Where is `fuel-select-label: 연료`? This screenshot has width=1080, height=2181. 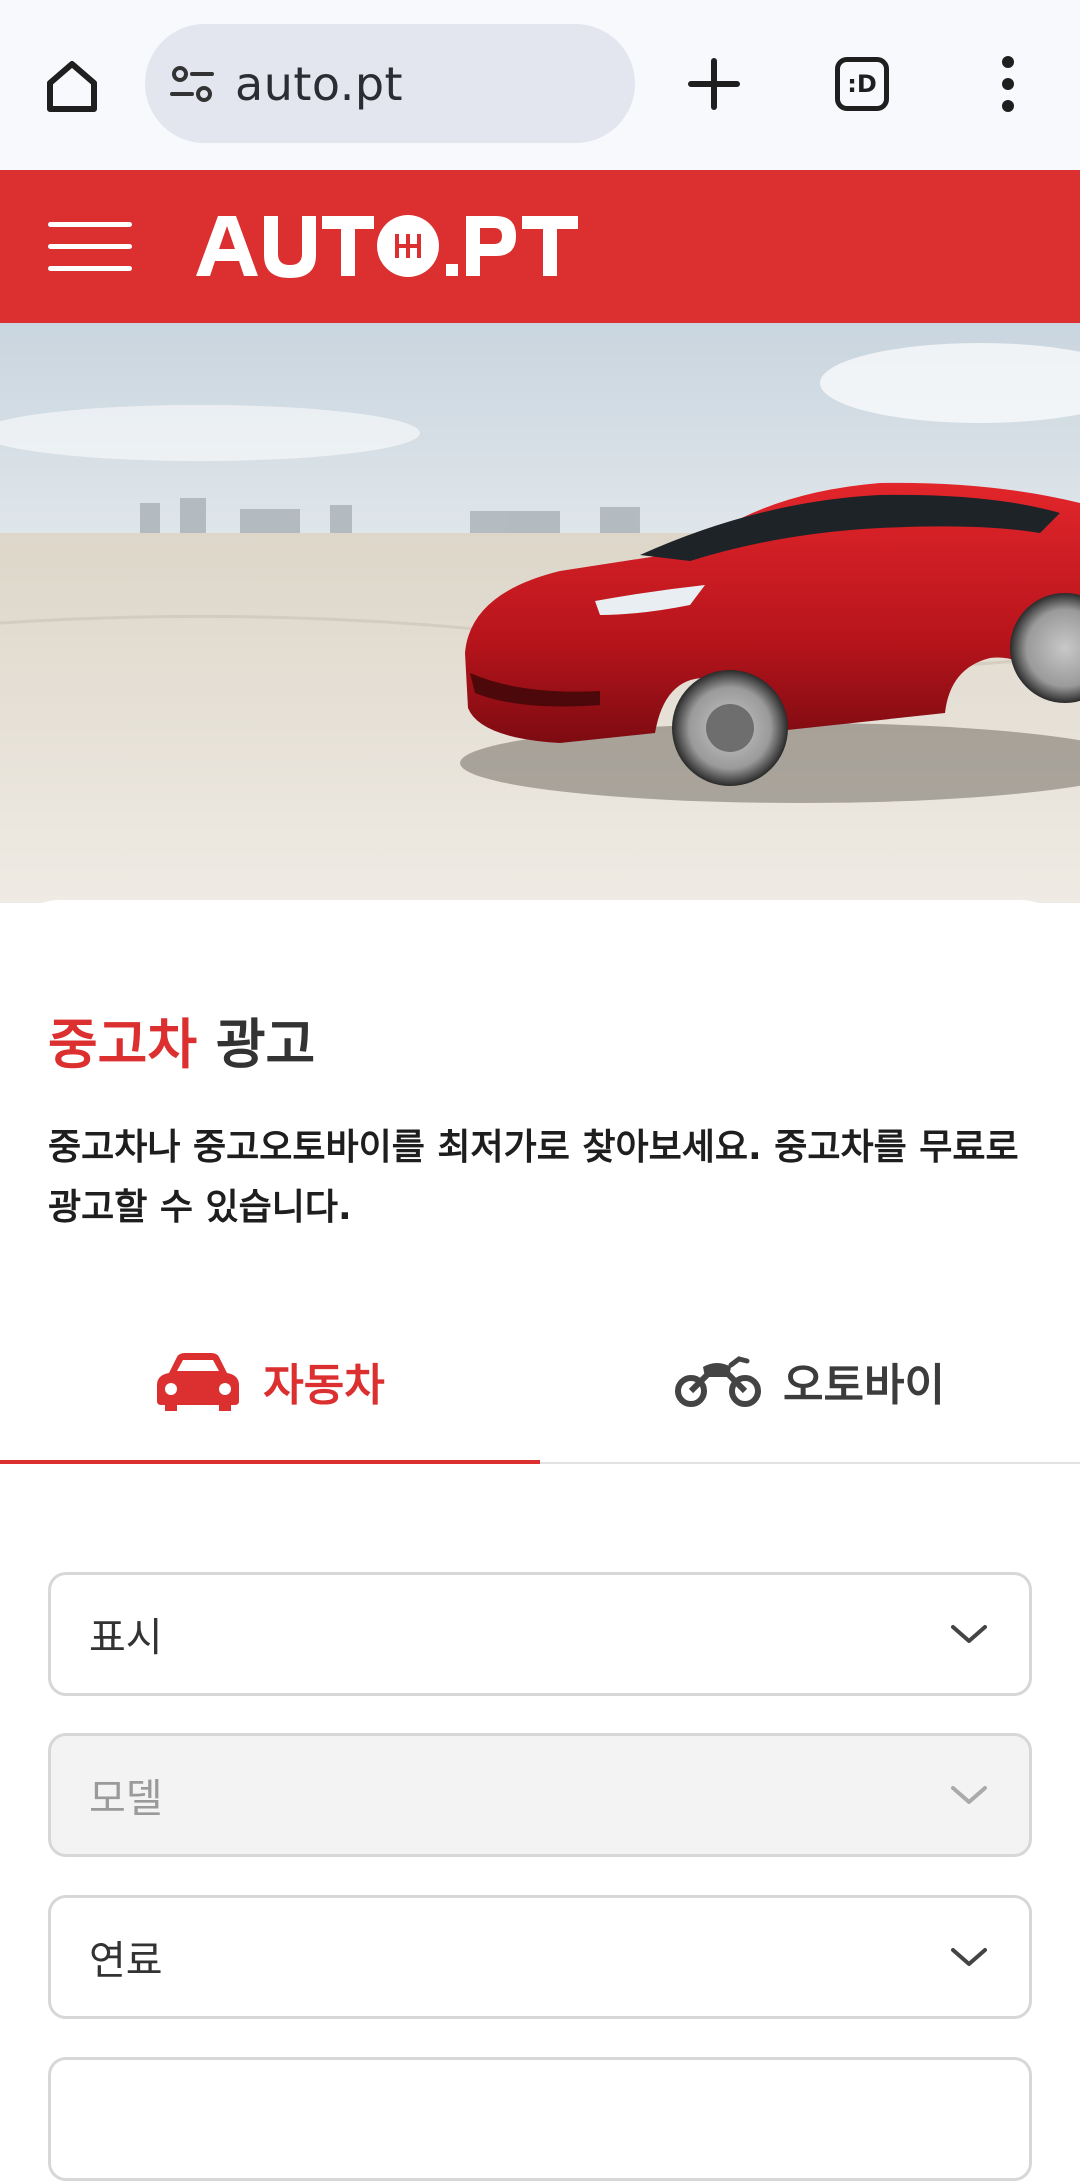 fuel-select-label: 연료 is located at coordinates (126, 1961).